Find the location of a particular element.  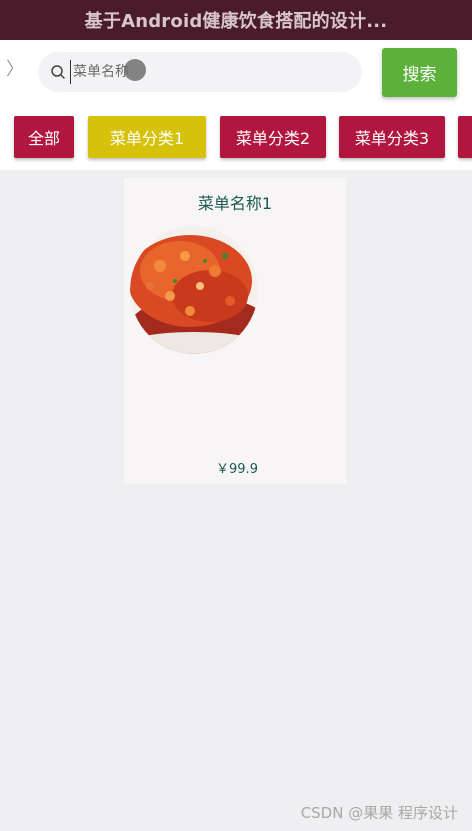

search-icon is located at coordinates (58, 72).